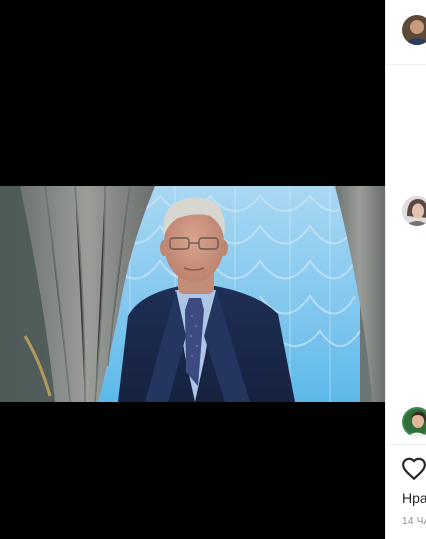  I want to click on like-button, so click(413, 469).